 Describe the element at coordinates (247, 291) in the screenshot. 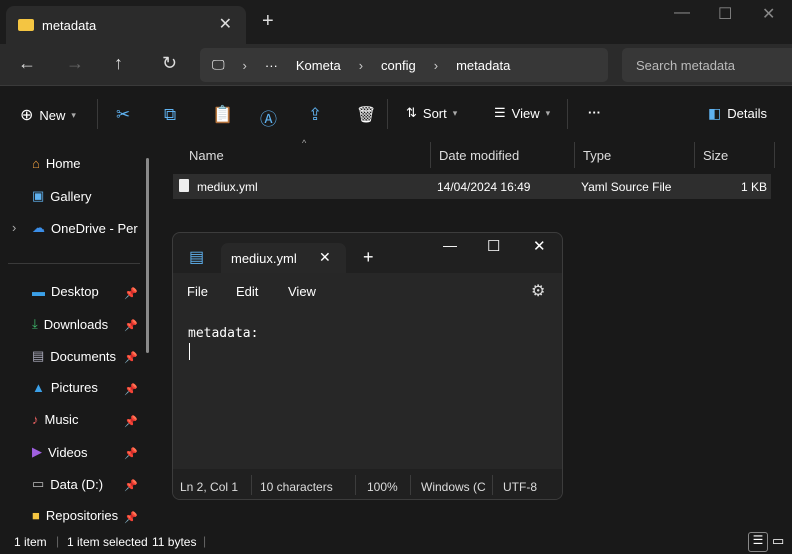

I see `menu-edit: Edit` at that location.